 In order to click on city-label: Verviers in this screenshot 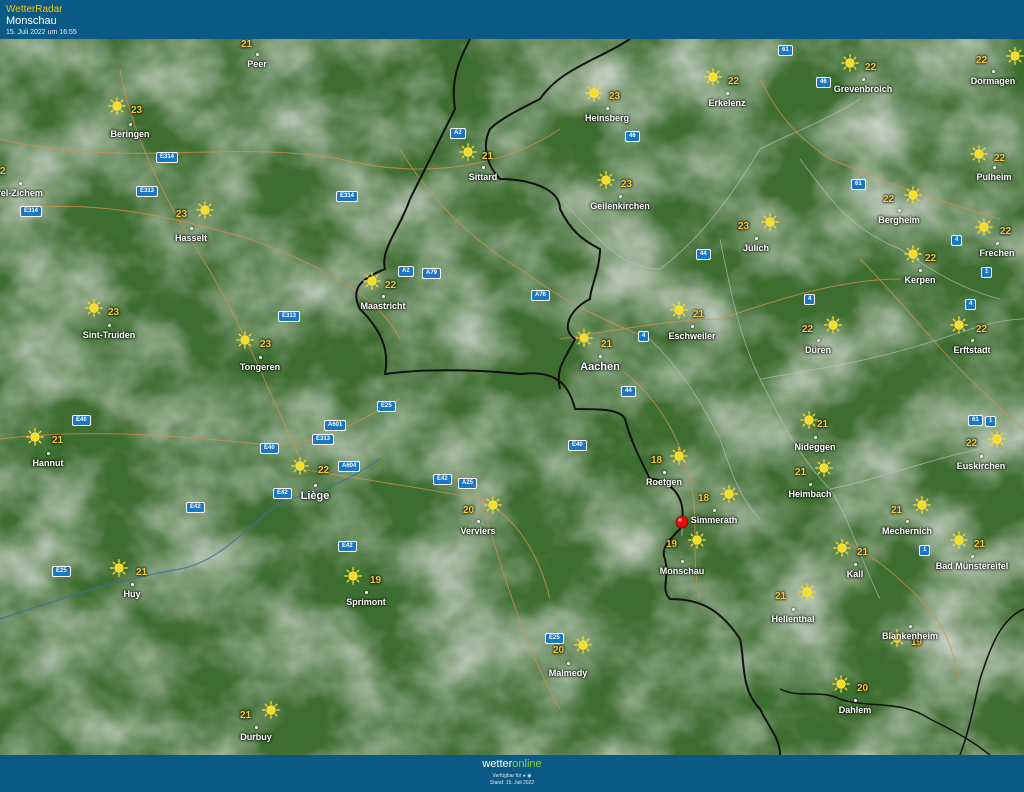, I will do `click(477, 531)`.